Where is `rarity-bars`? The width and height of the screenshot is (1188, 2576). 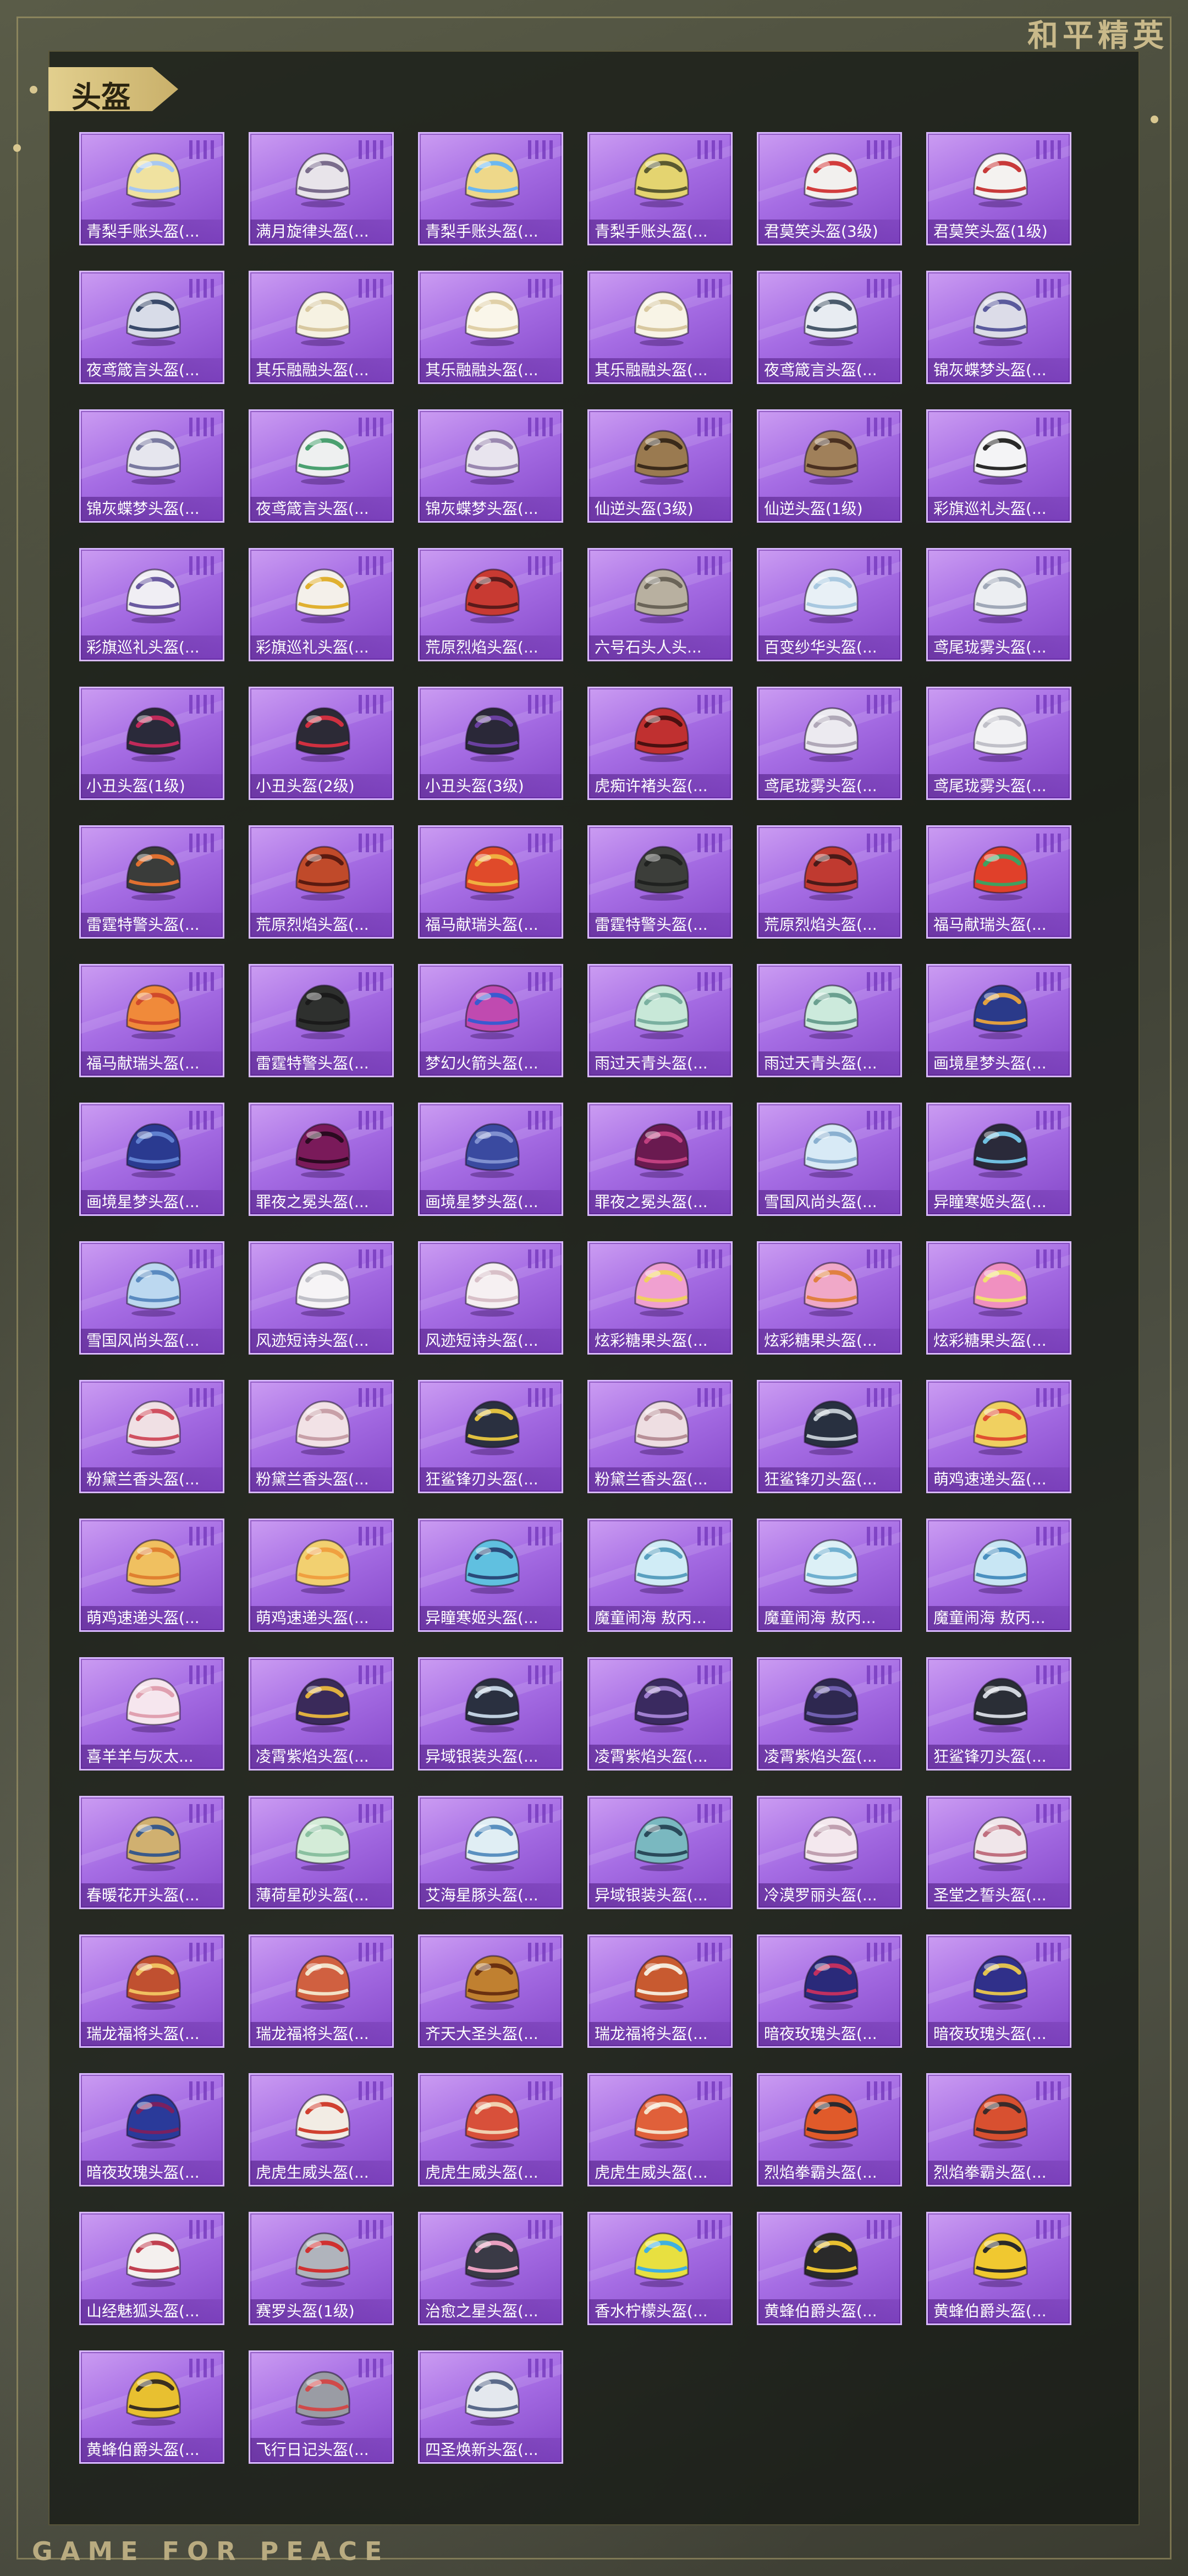 rarity-bars is located at coordinates (540, 2229).